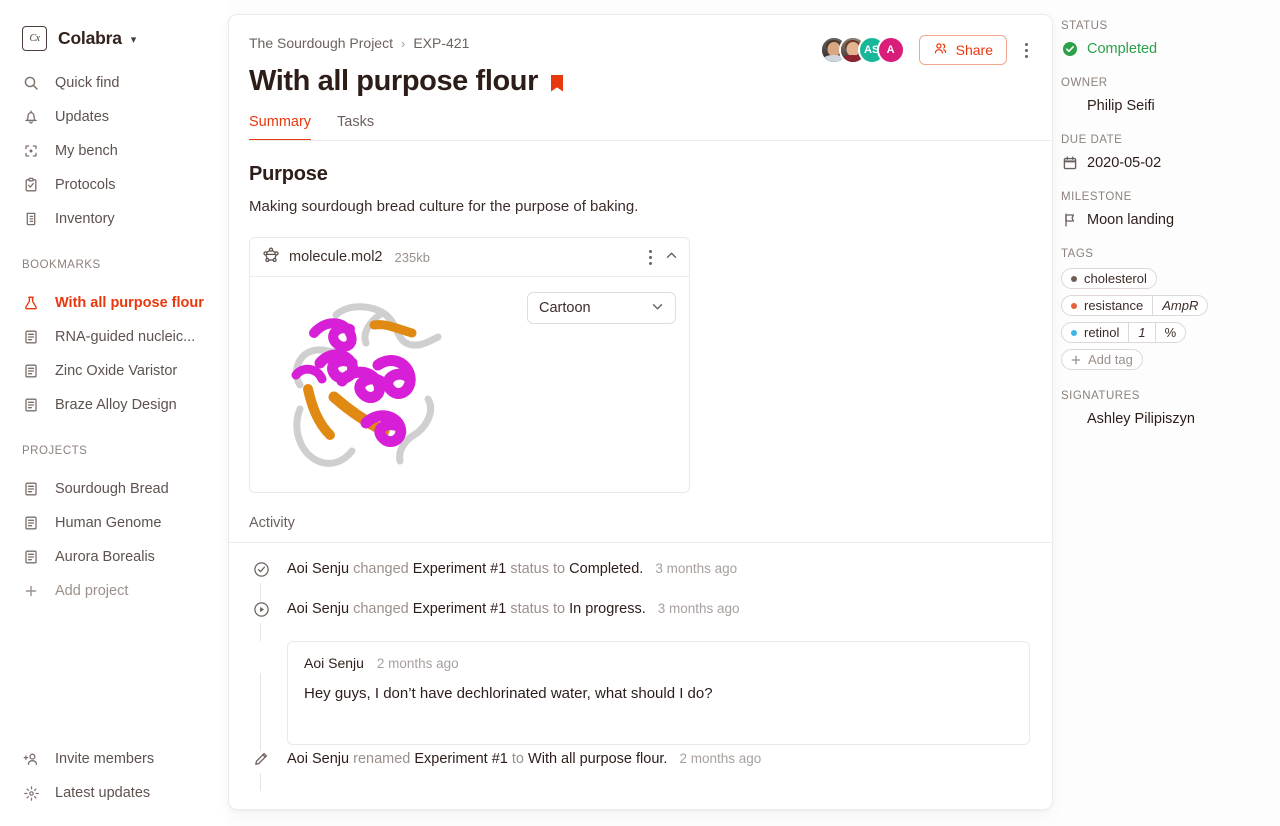  I want to click on sidebar-item-protocols: Protocols, so click(114, 185).